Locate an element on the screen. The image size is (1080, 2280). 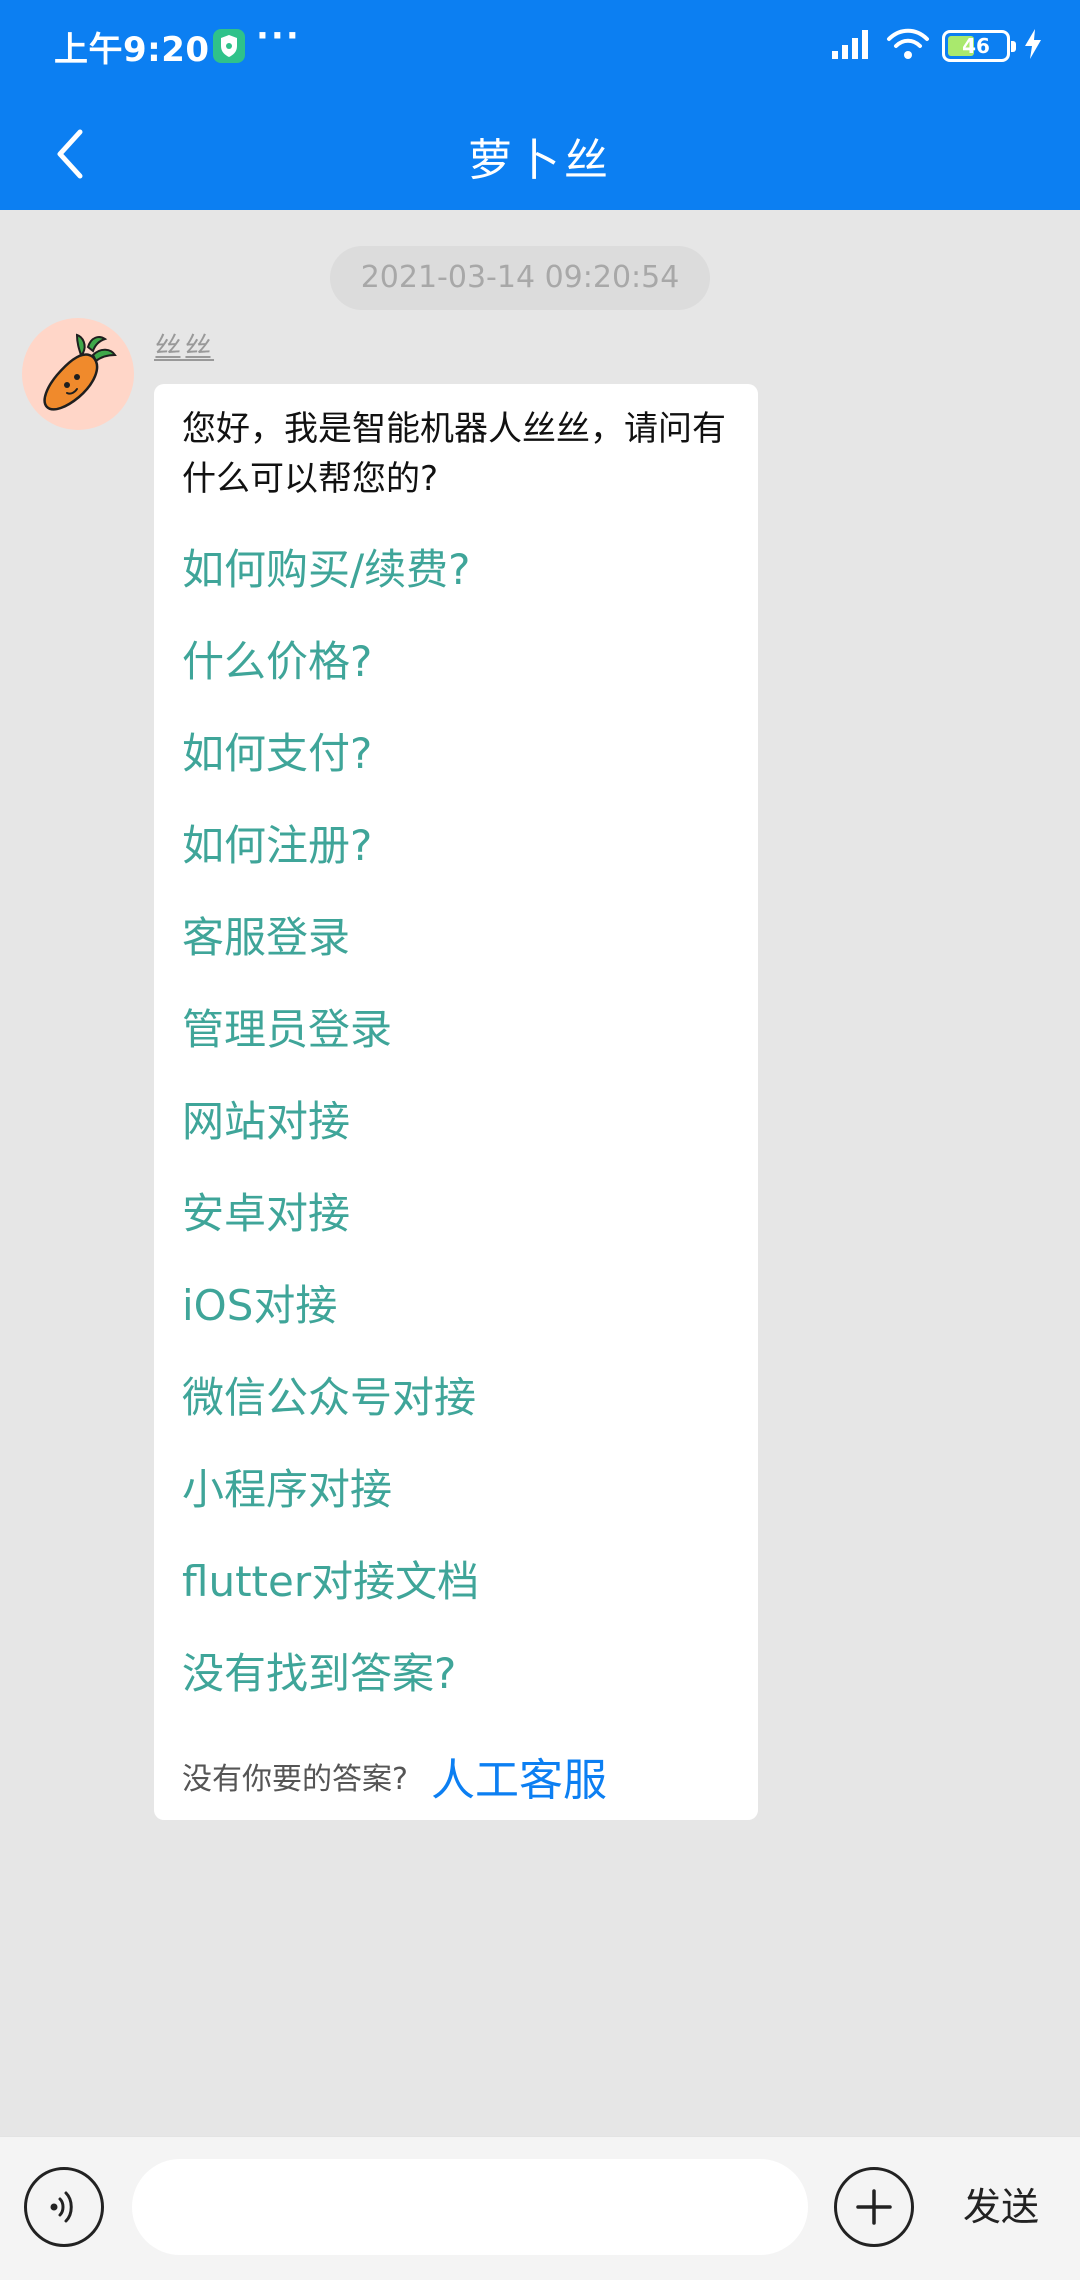
composer-bar: 发送 is located at coordinates (540, 2208).